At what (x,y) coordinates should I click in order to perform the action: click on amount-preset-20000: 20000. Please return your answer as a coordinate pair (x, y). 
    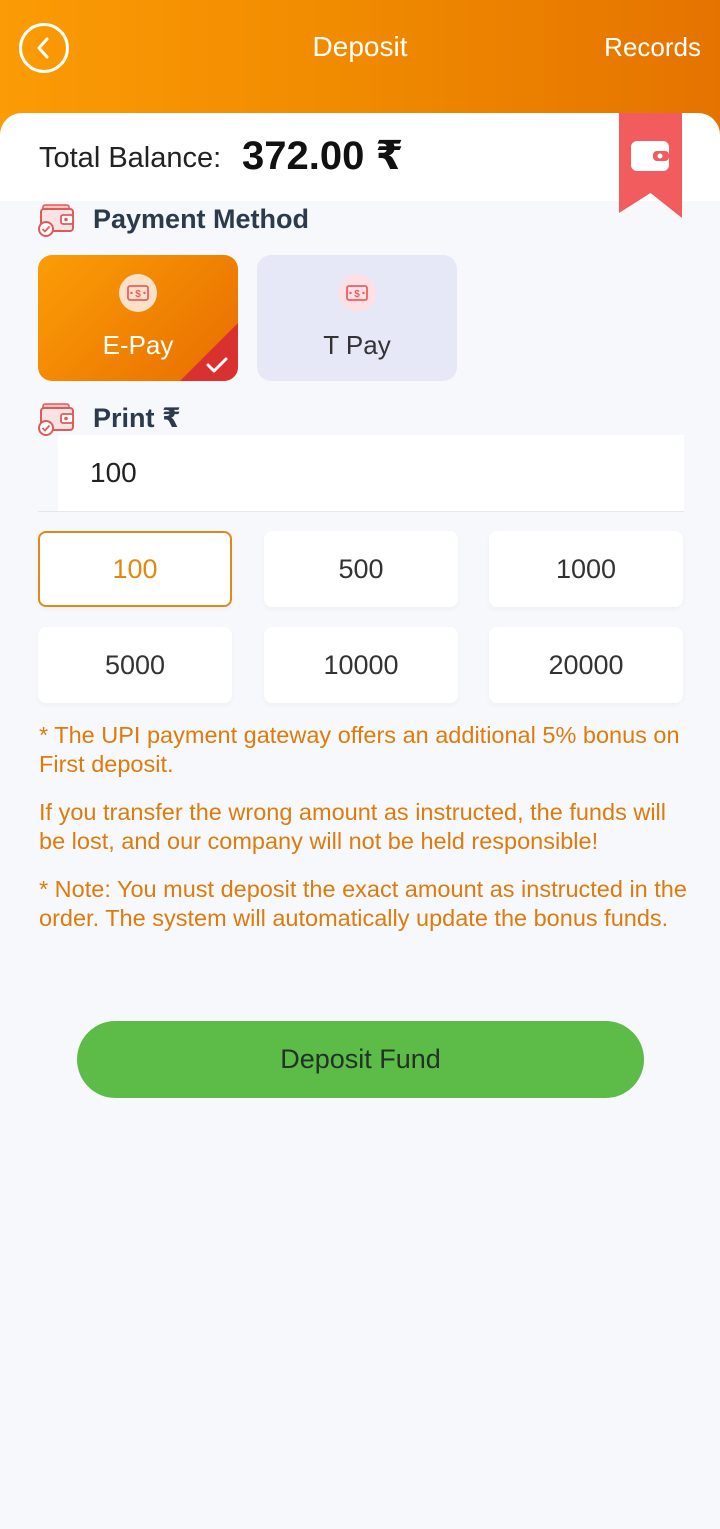
    Looking at the image, I should click on (586, 665).